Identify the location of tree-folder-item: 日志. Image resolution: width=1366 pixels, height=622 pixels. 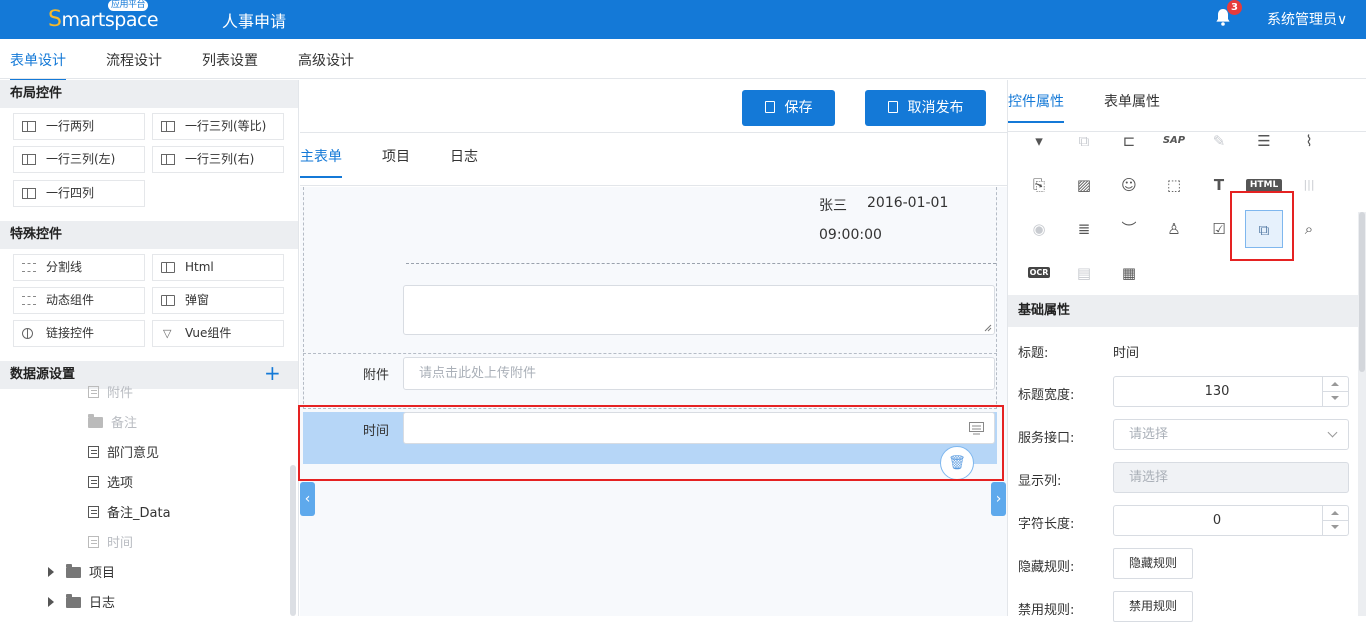
(81, 601).